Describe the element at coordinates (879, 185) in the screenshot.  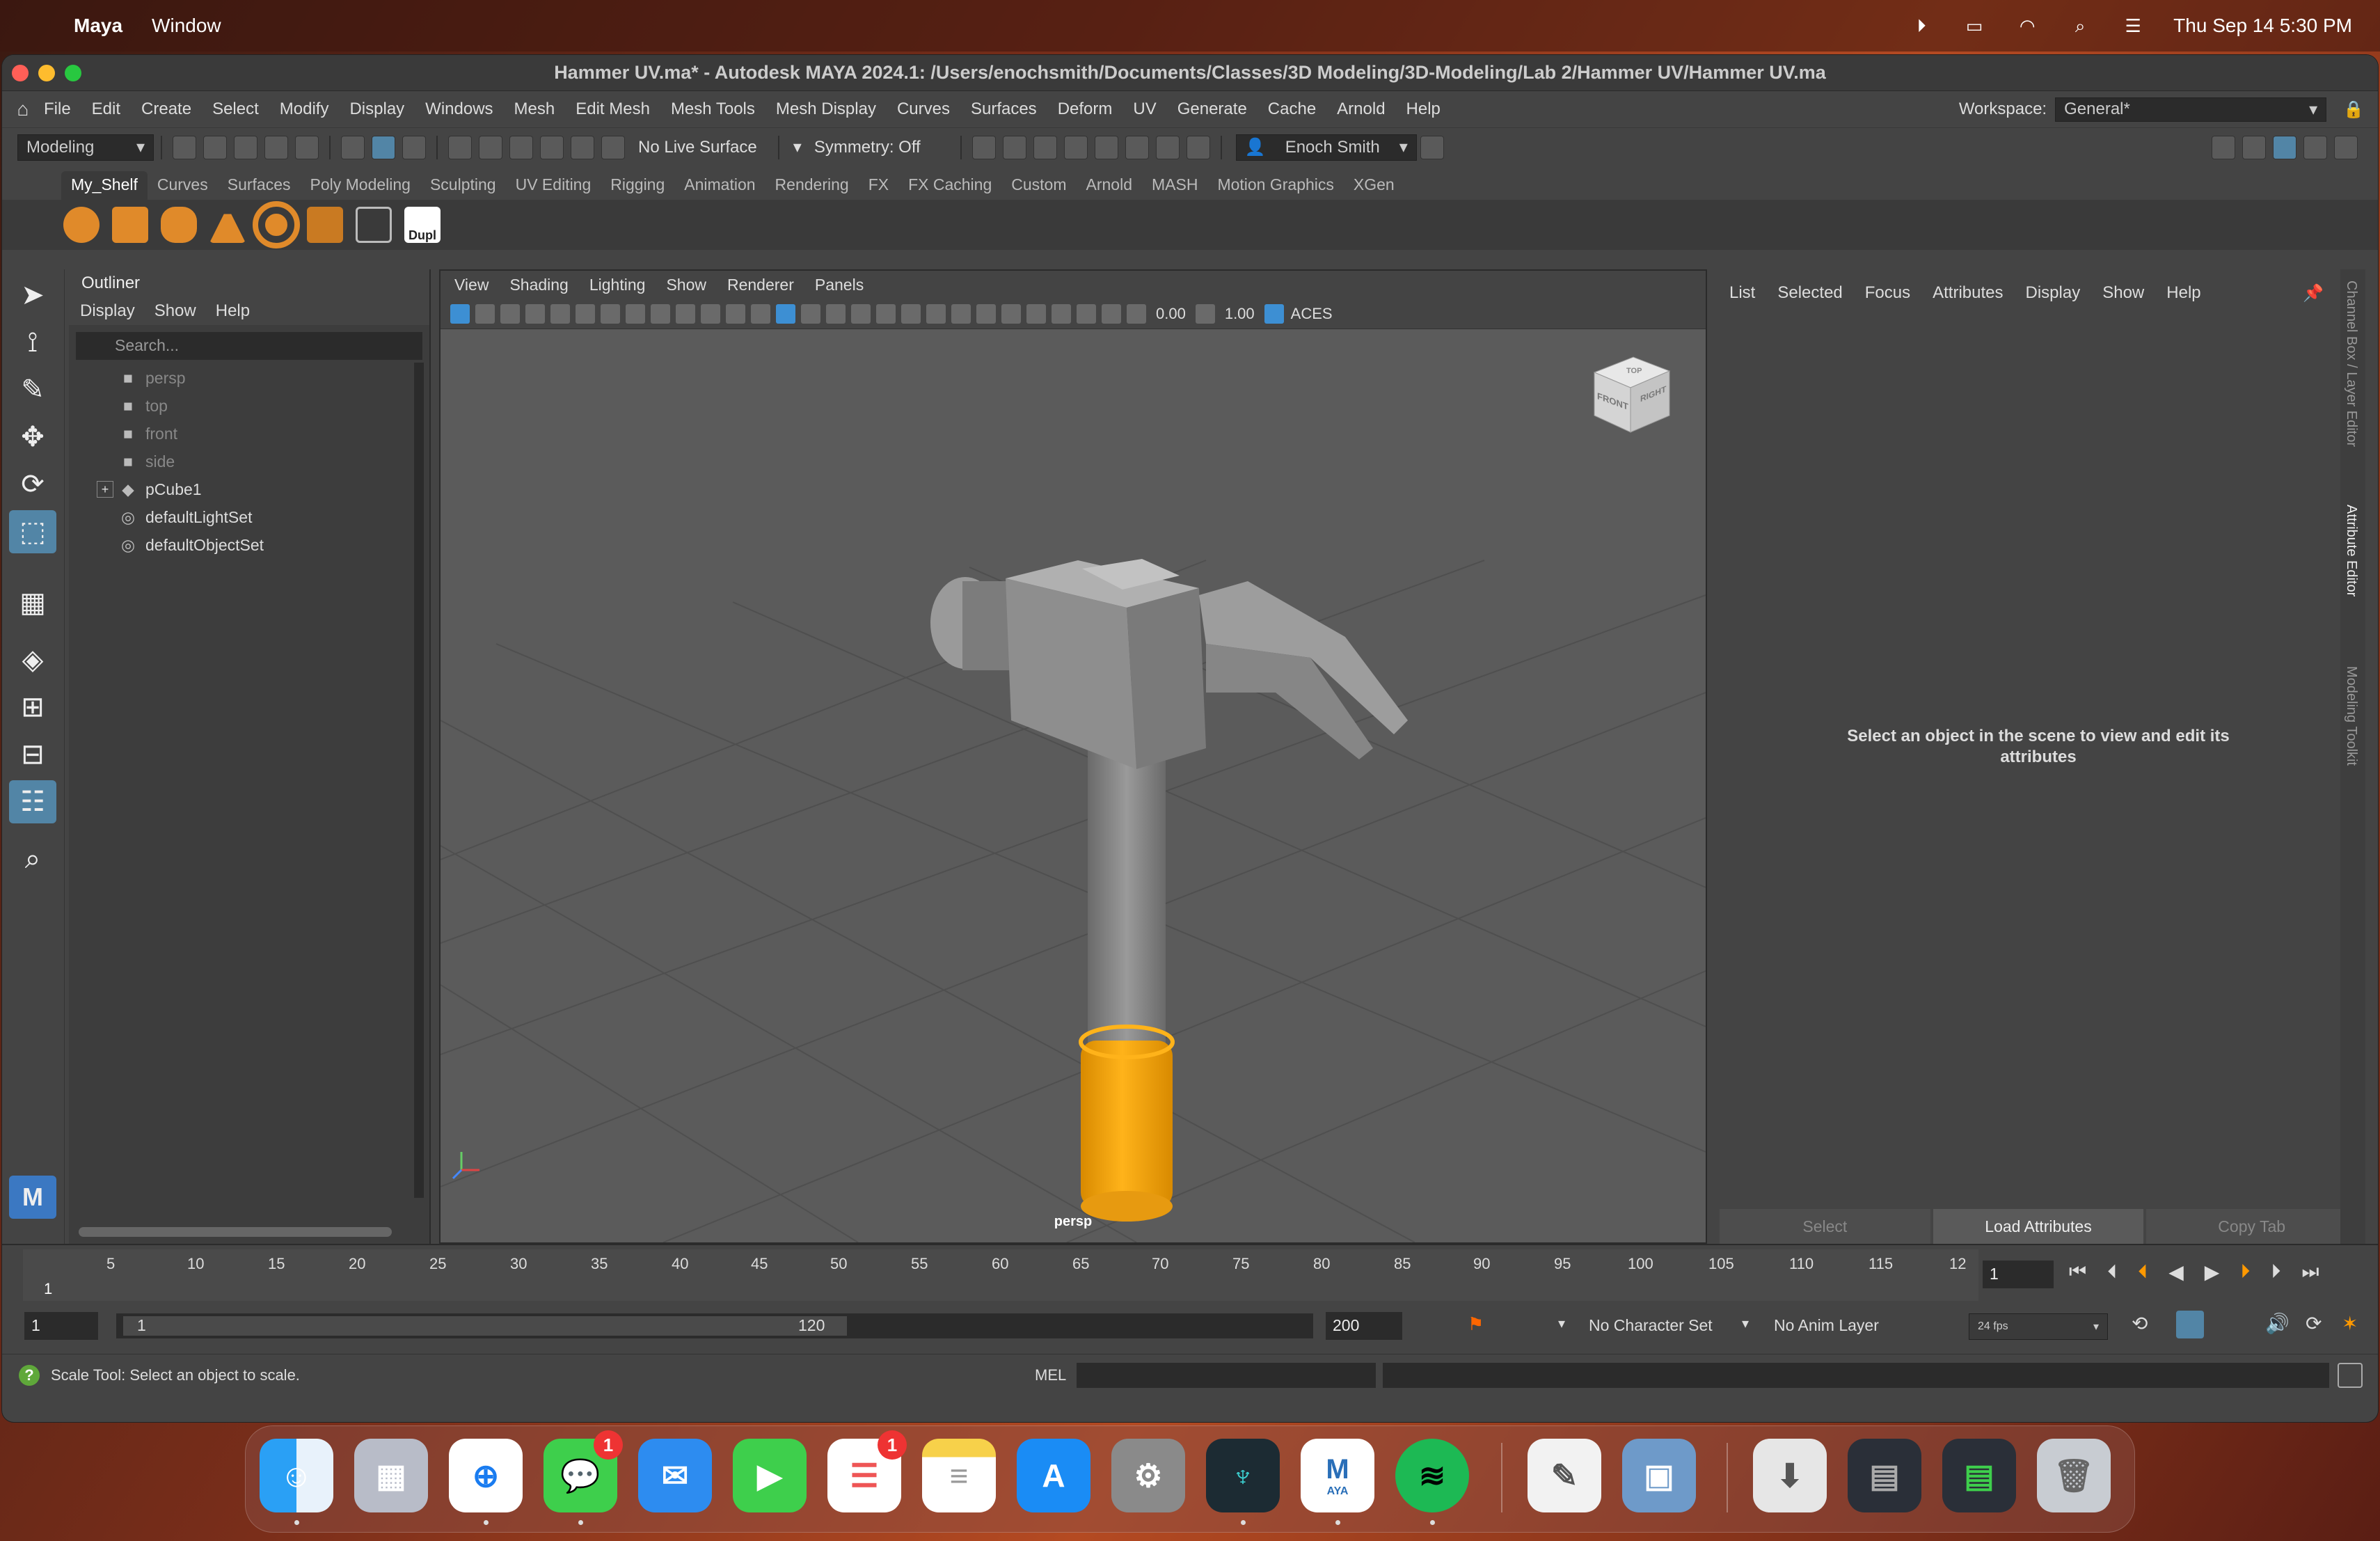
I see `shelf-tab-fx: FX` at that location.